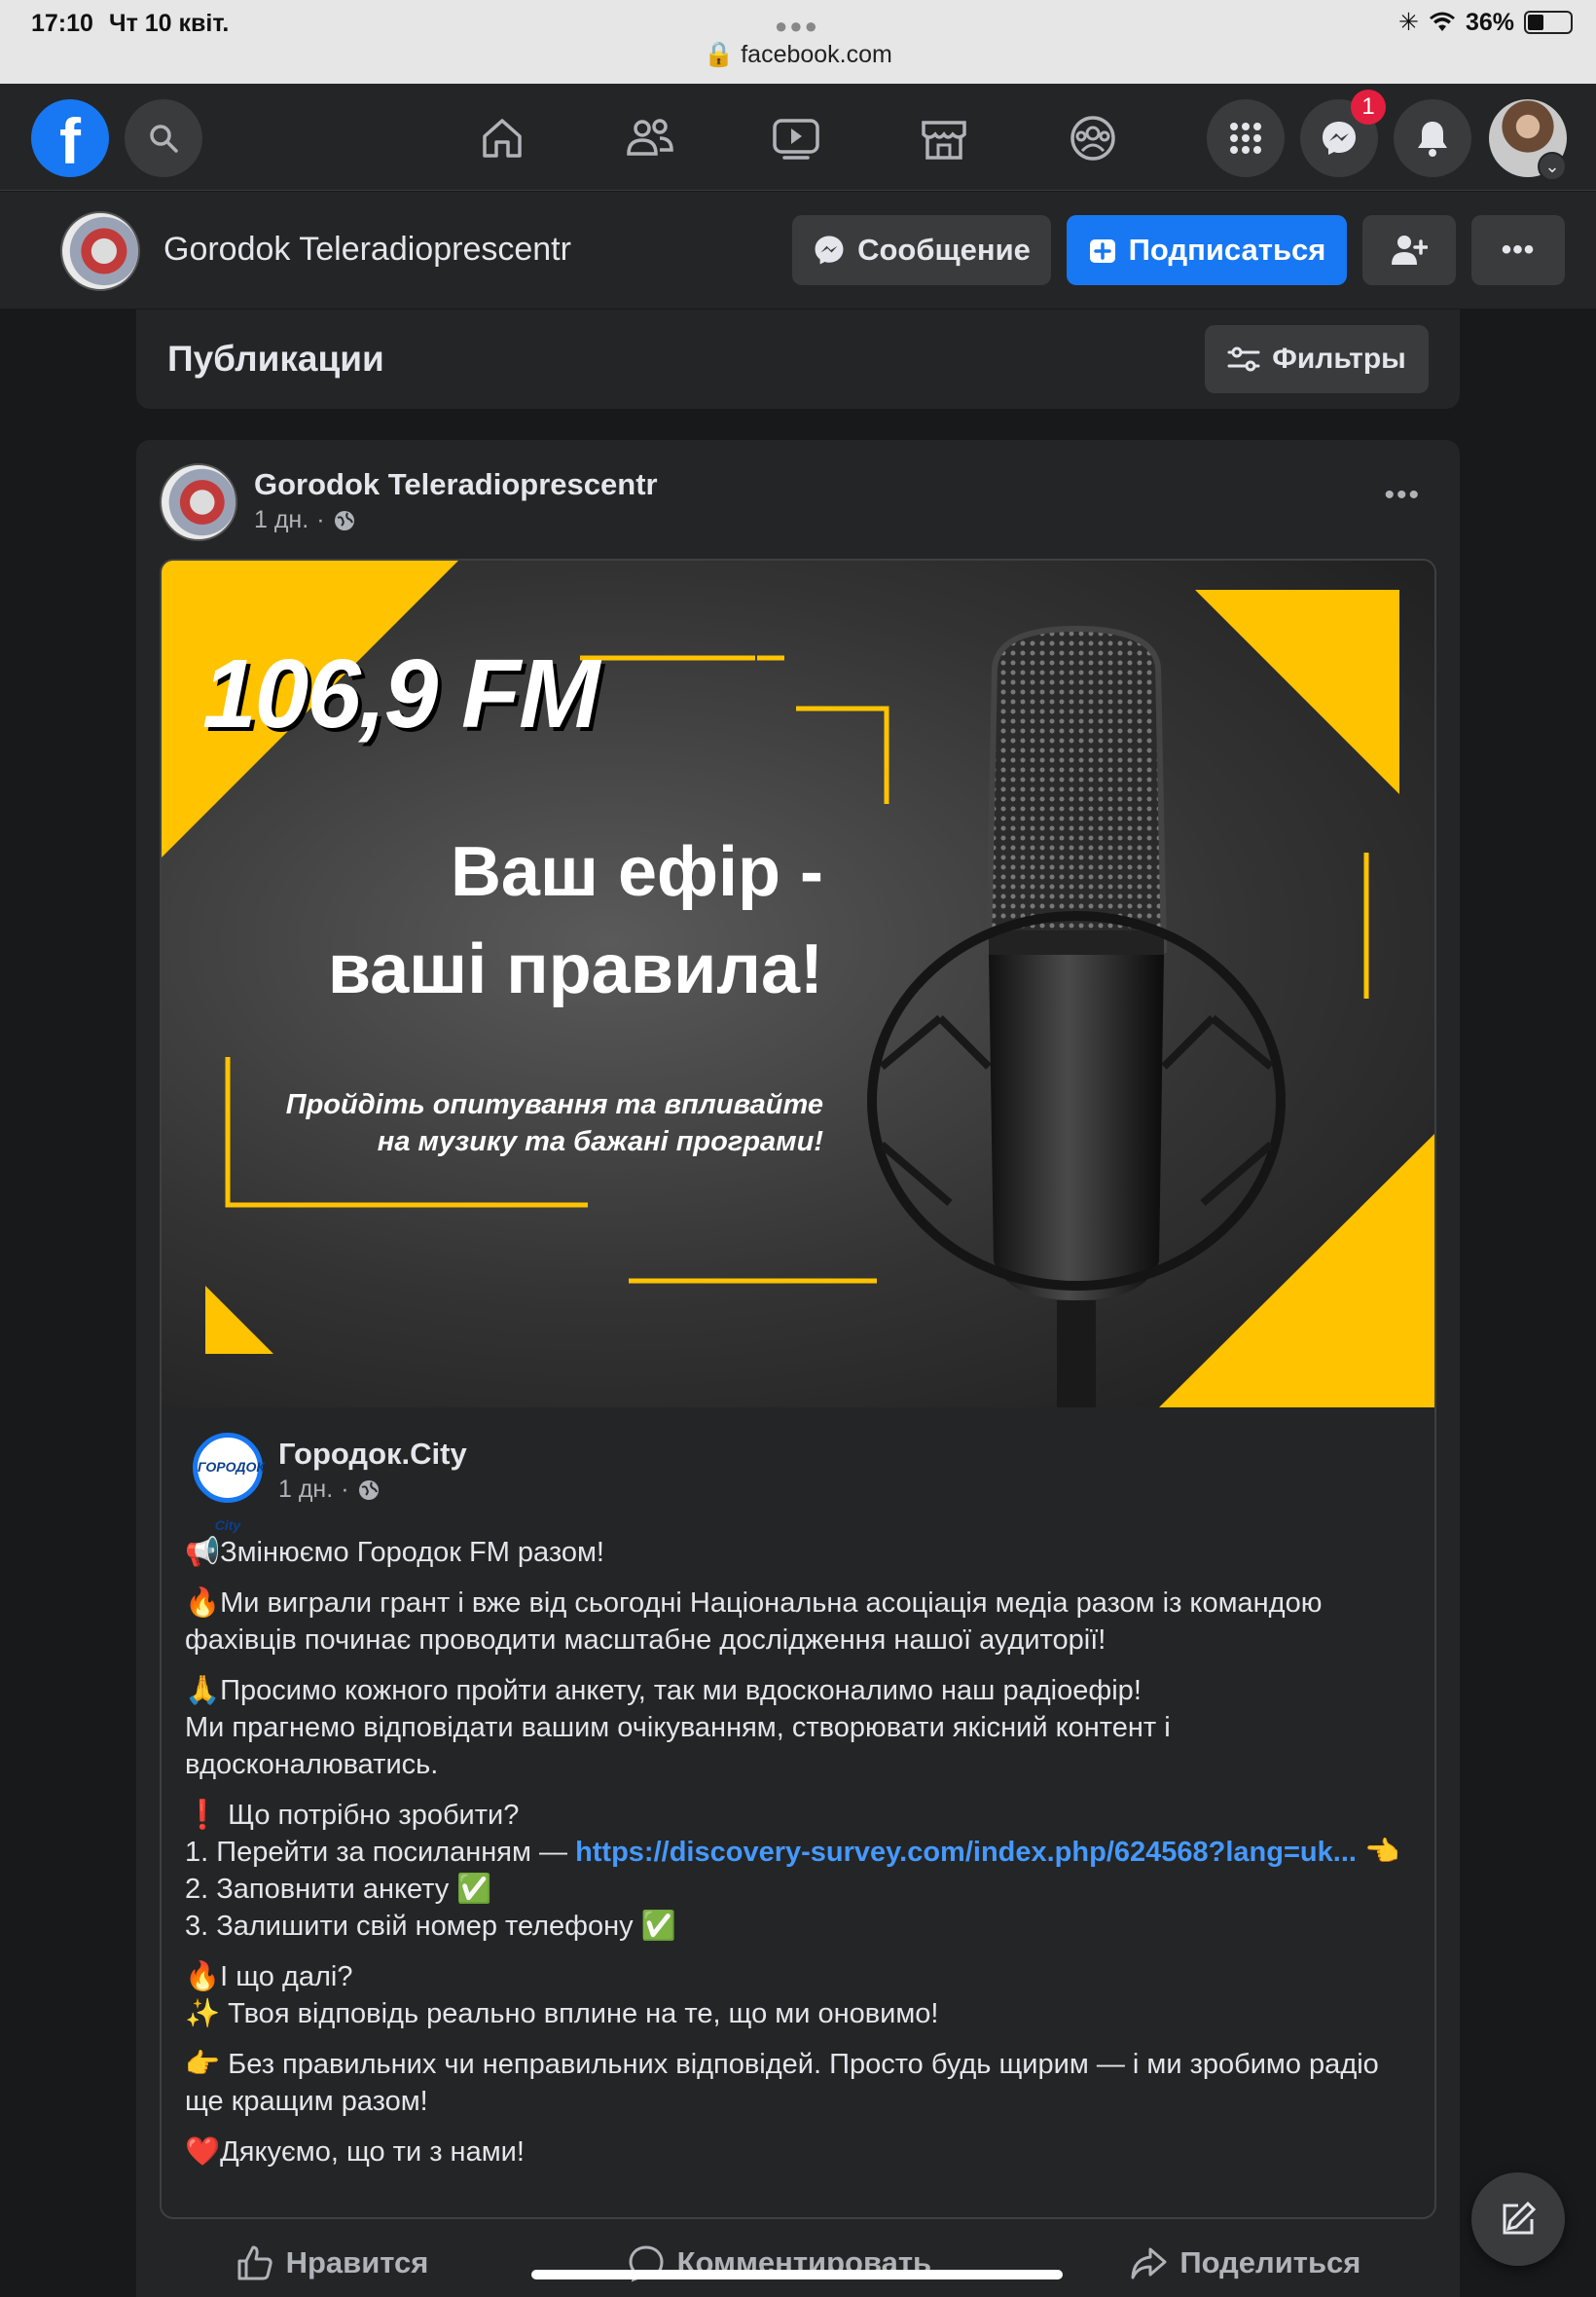  What do you see at coordinates (198, 502) in the screenshot?
I see `post-author-avatar` at bounding box center [198, 502].